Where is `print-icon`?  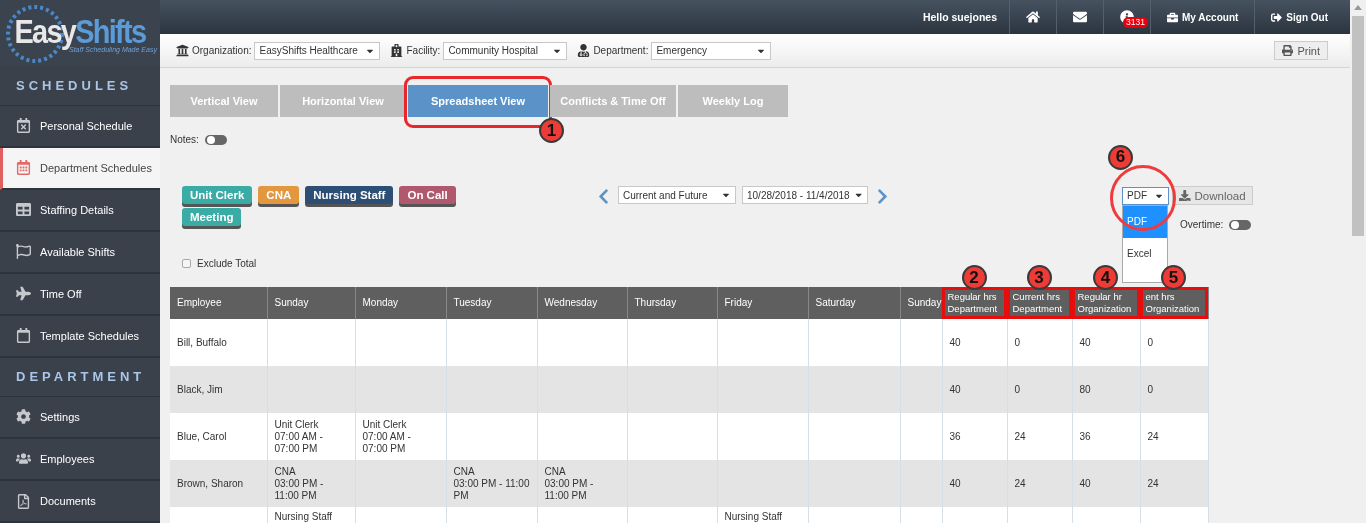
print-icon is located at coordinates (1288, 50).